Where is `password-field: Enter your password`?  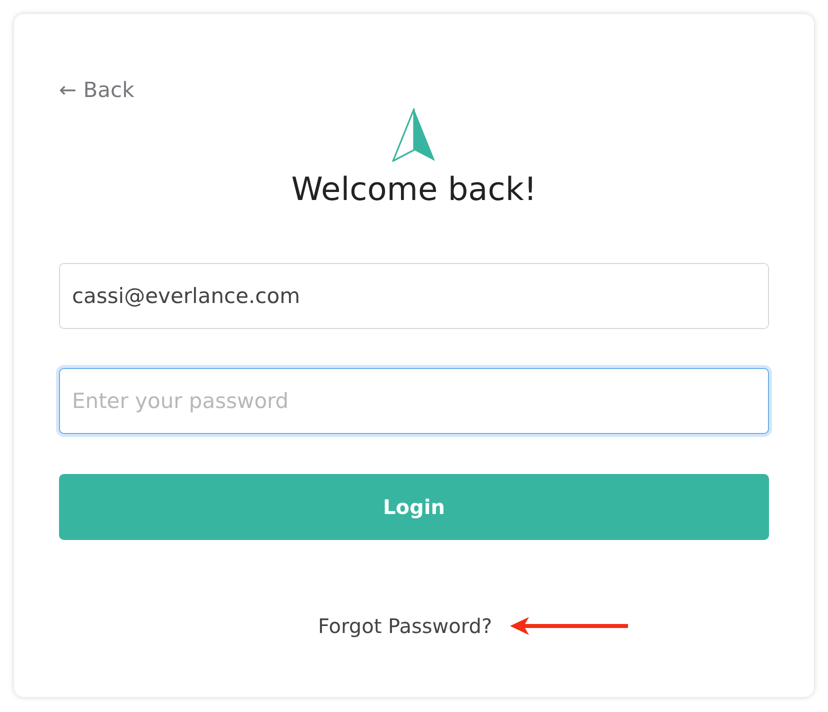 password-field: Enter your password is located at coordinates (414, 401).